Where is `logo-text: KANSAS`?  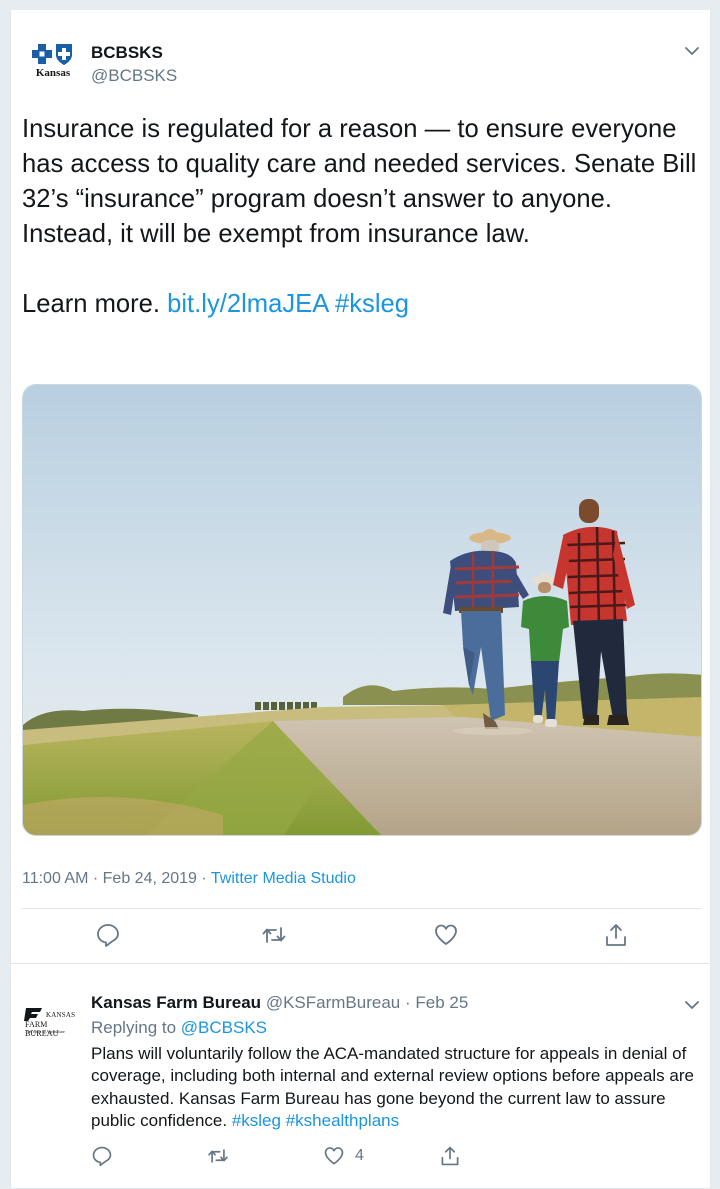
logo-text: KANSAS is located at coordinates (61, 1015).